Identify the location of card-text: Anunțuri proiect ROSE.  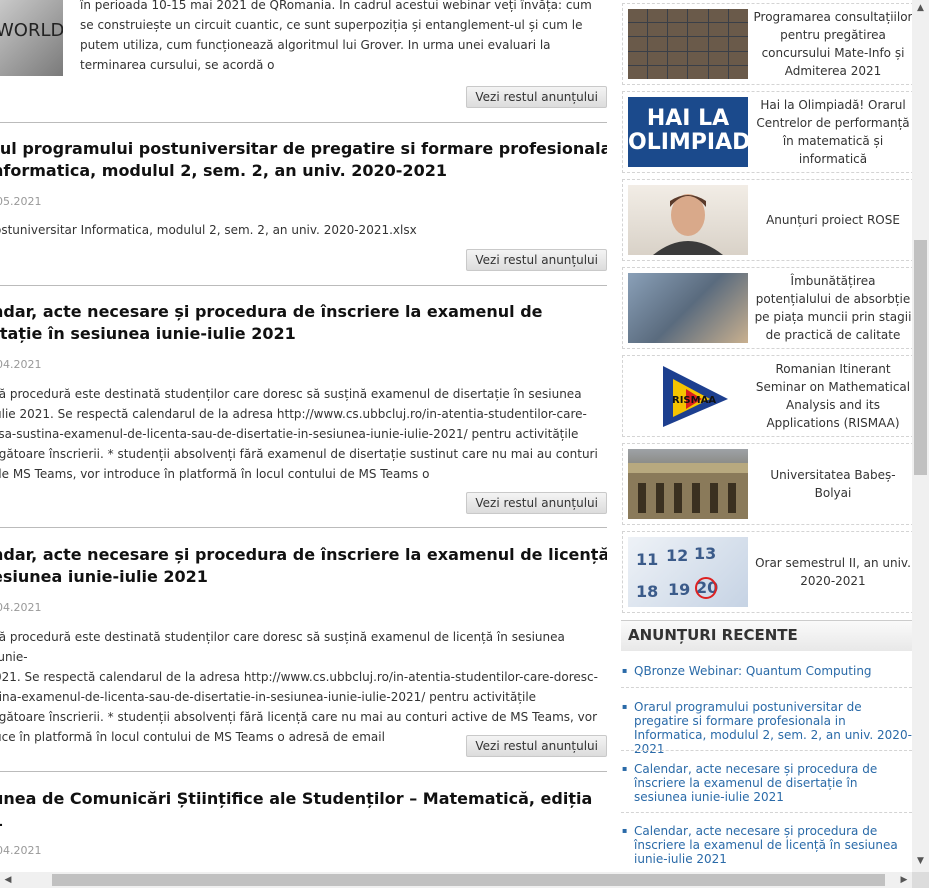
(832, 220).